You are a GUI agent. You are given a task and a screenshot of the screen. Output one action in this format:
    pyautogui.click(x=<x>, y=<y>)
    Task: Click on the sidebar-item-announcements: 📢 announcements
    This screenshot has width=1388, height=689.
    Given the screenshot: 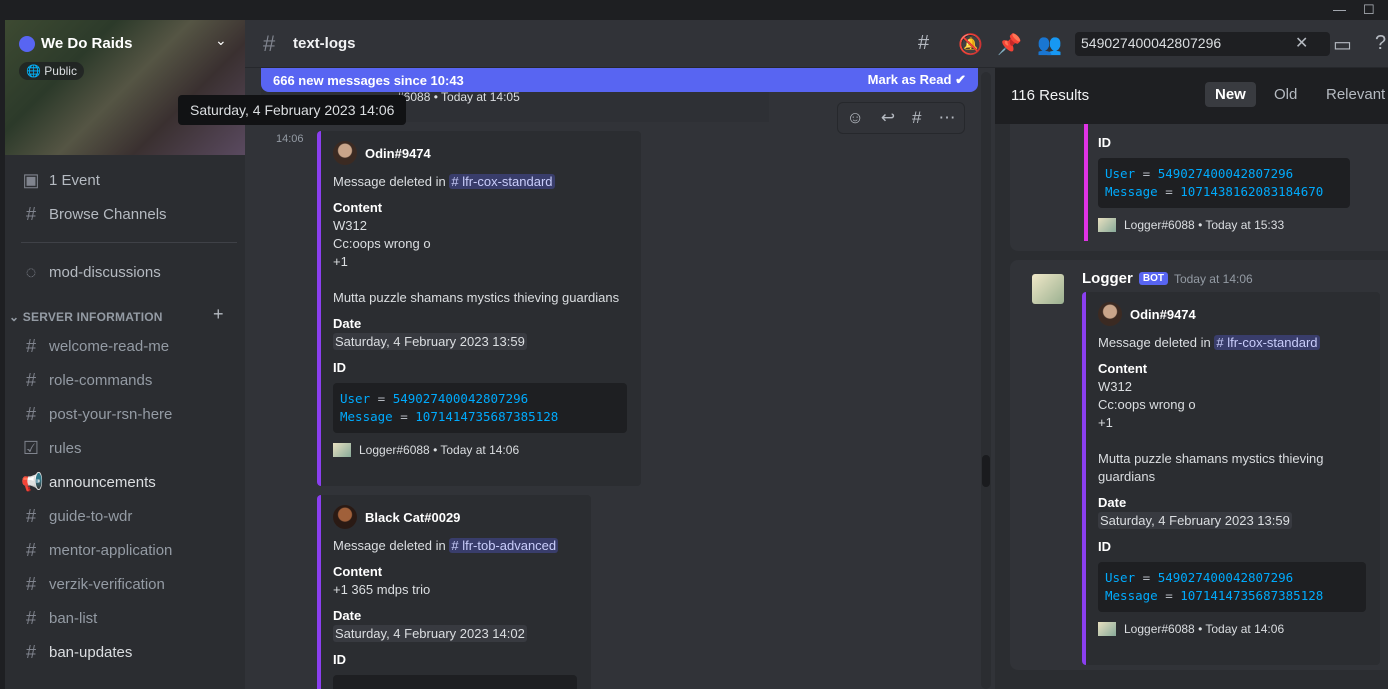 What is the action you would take?
    pyautogui.click(x=125, y=482)
    